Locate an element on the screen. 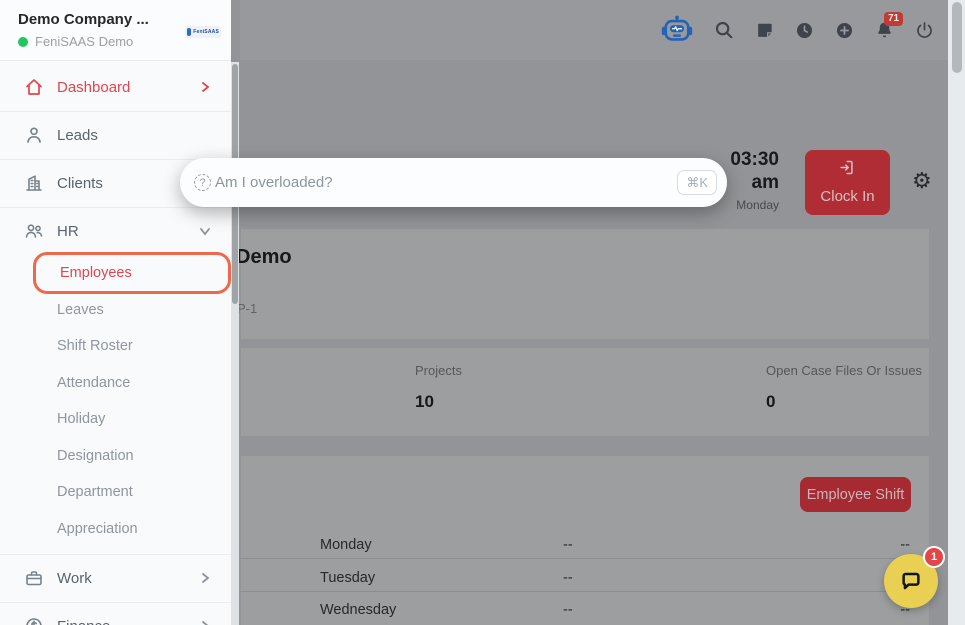 The height and width of the screenshot is (625, 965). sidebar-subitem-shift-roster: Shift Roster is located at coordinates (115, 346).